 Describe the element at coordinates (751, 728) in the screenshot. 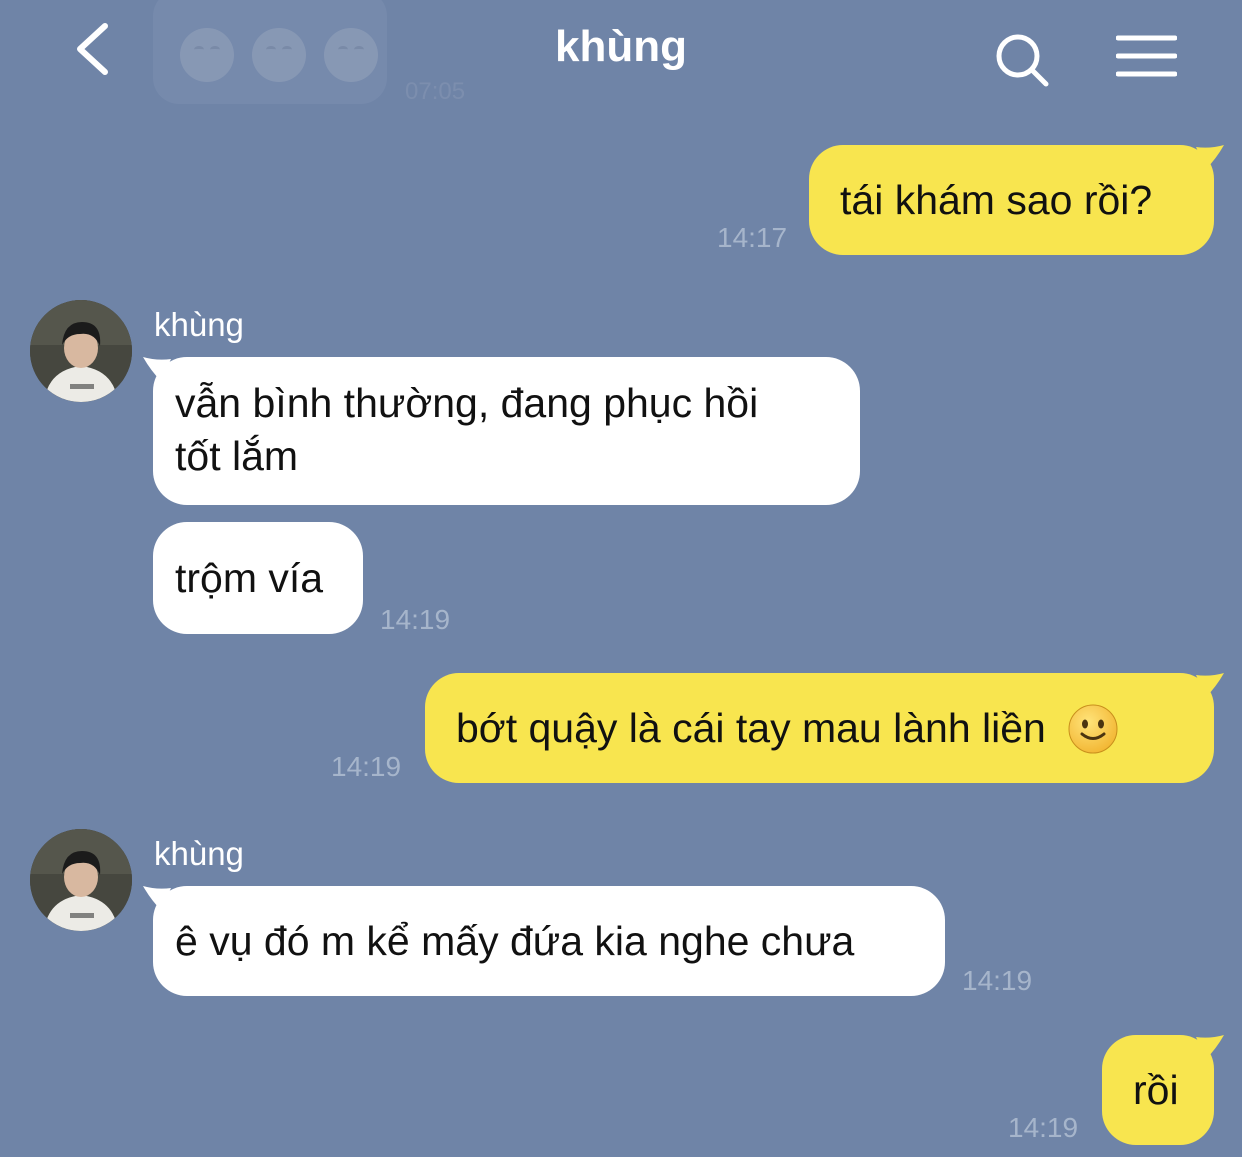

I see `message-text: bớt quậy là cái tay mau lành liền` at that location.